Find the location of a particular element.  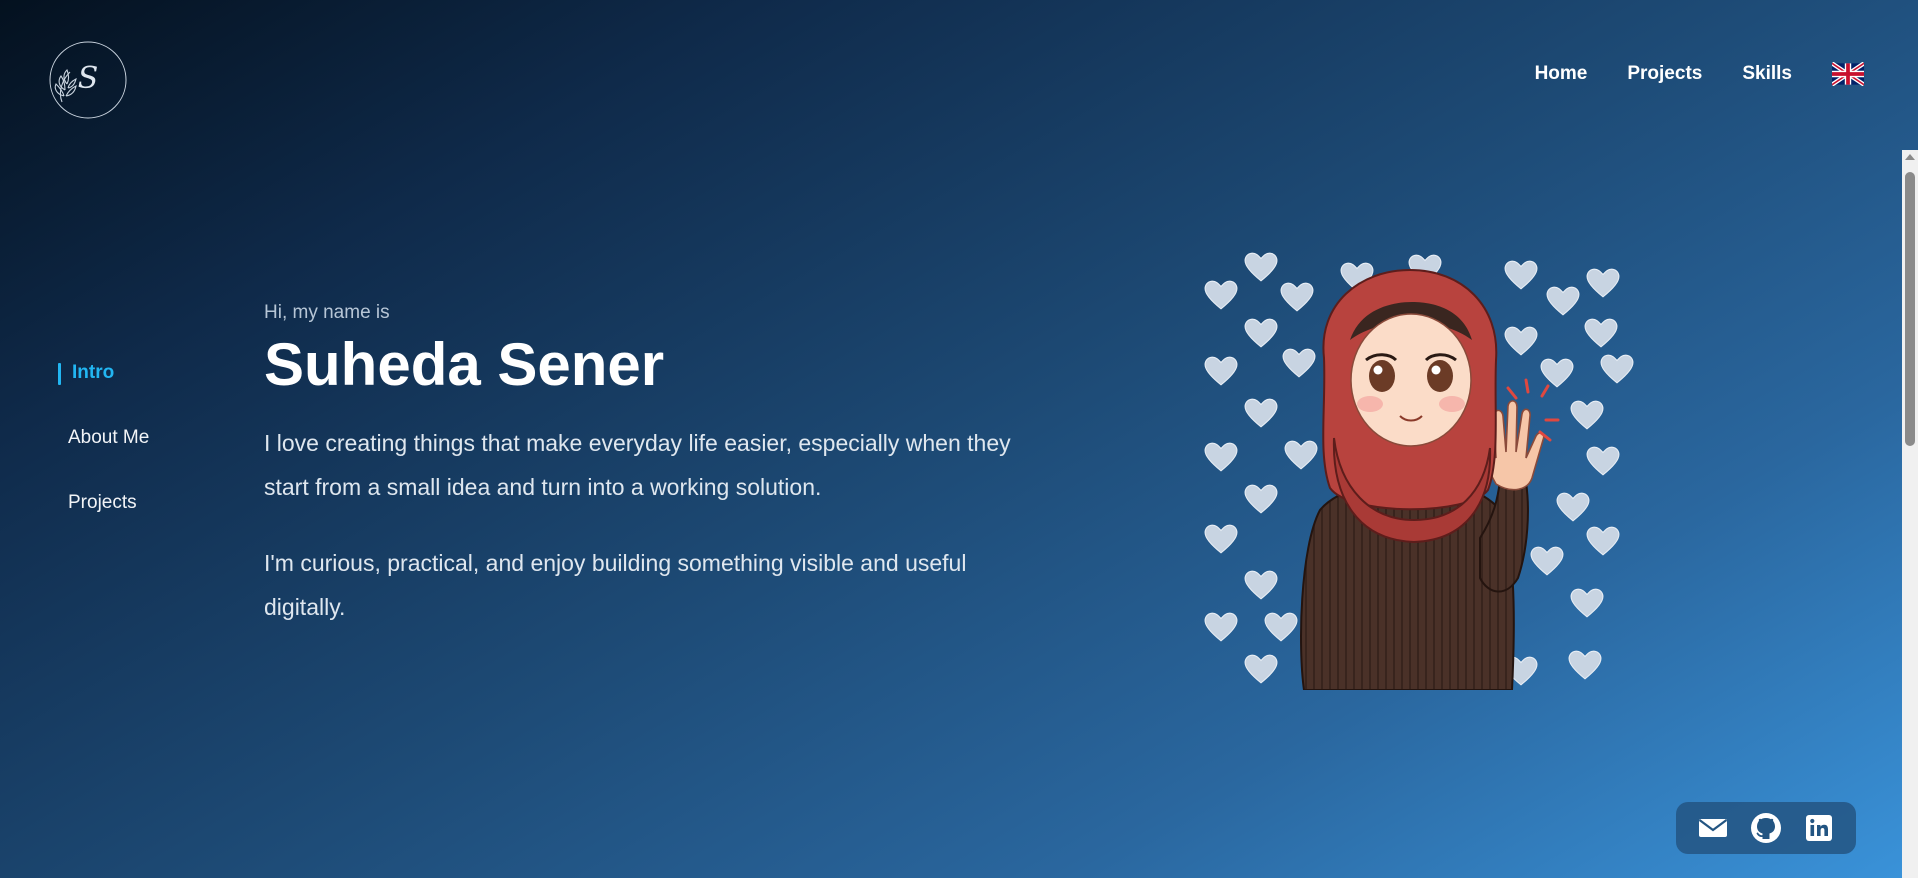

side-nav-projects: Projects is located at coordinates (103, 502).